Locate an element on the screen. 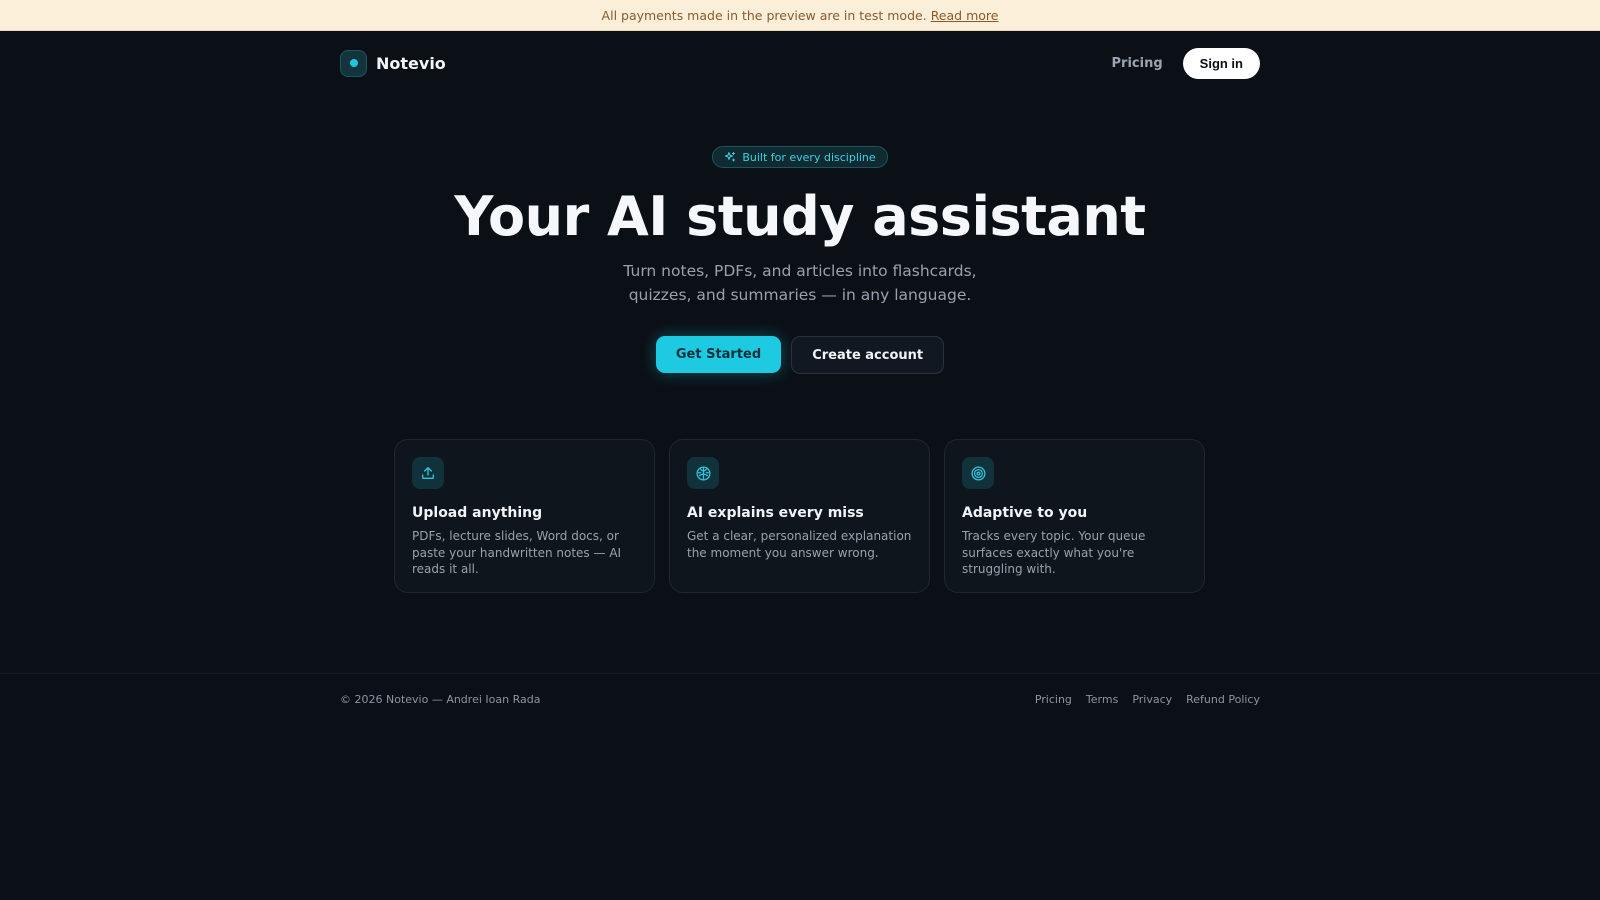 The image size is (1600, 900). feature-title: Upload anything is located at coordinates (477, 513).